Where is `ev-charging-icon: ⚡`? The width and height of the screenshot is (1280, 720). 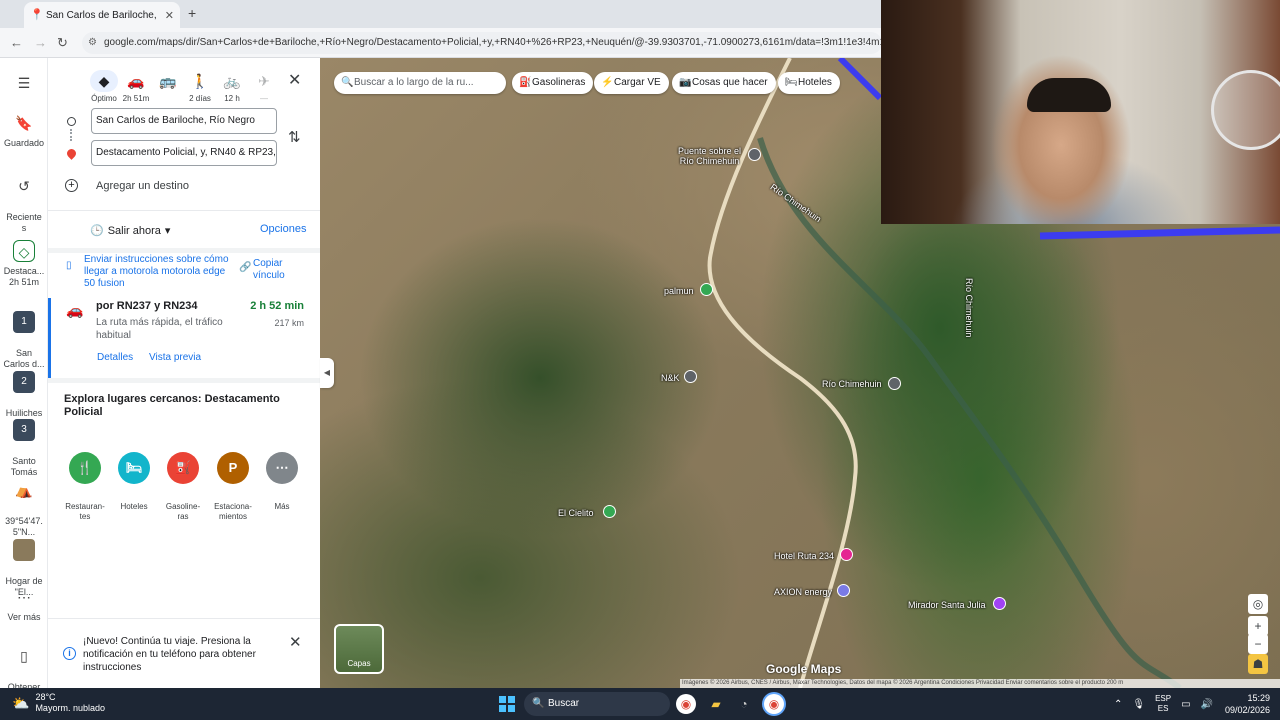 ev-charging-icon: ⚡ is located at coordinates (607, 82).